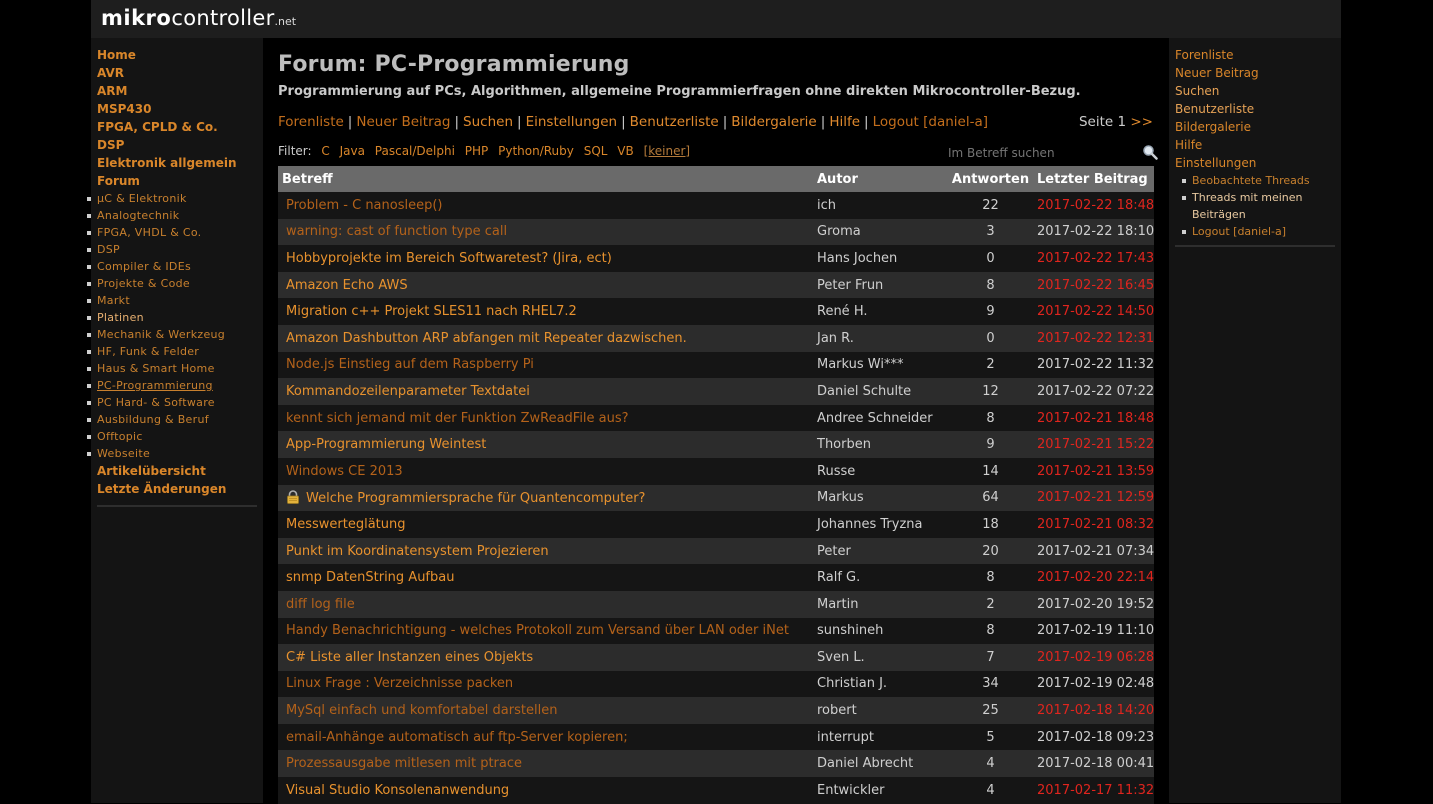 This screenshot has width=1433, height=804. What do you see at coordinates (396, 231) in the screenshot?
I see `thread-link: warning: cast of function type call` at bounding box center [396, 231].